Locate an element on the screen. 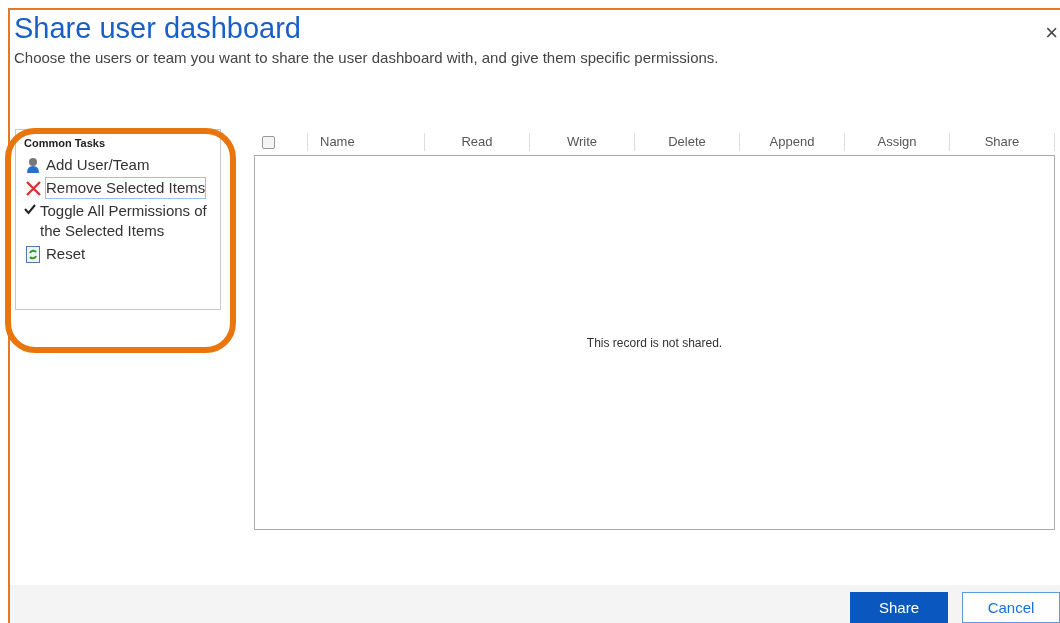 The width and height of the screenshot is (1060, 623). select-all-checkbox is located at coordinates (268, 142).